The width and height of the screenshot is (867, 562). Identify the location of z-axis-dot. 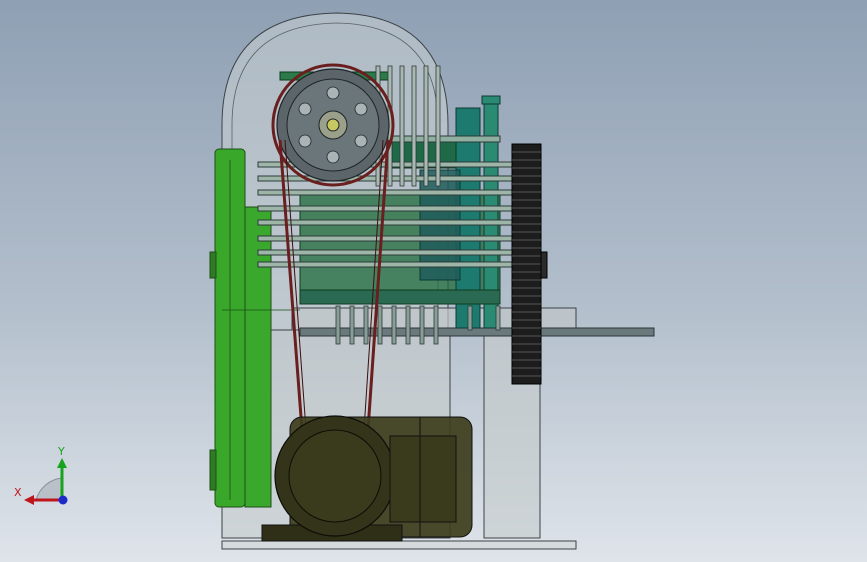
(63, 500).